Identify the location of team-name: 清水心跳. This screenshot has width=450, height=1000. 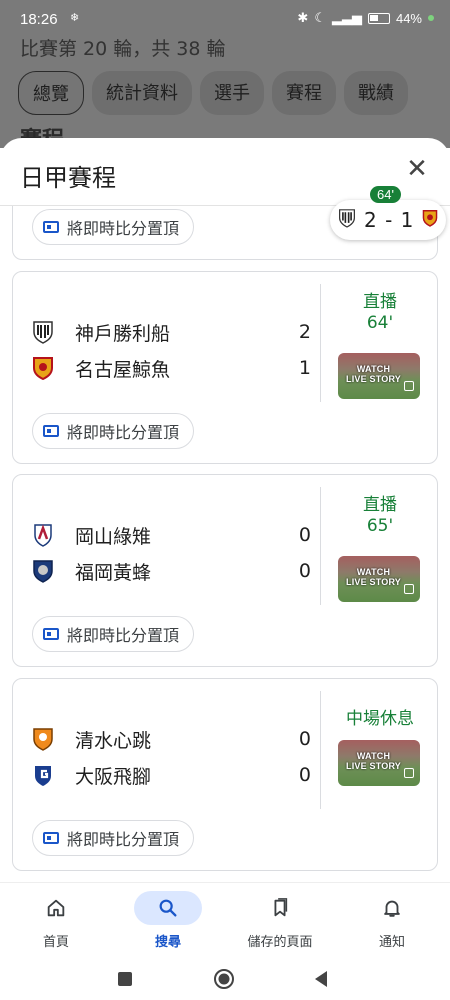
(113, 740).